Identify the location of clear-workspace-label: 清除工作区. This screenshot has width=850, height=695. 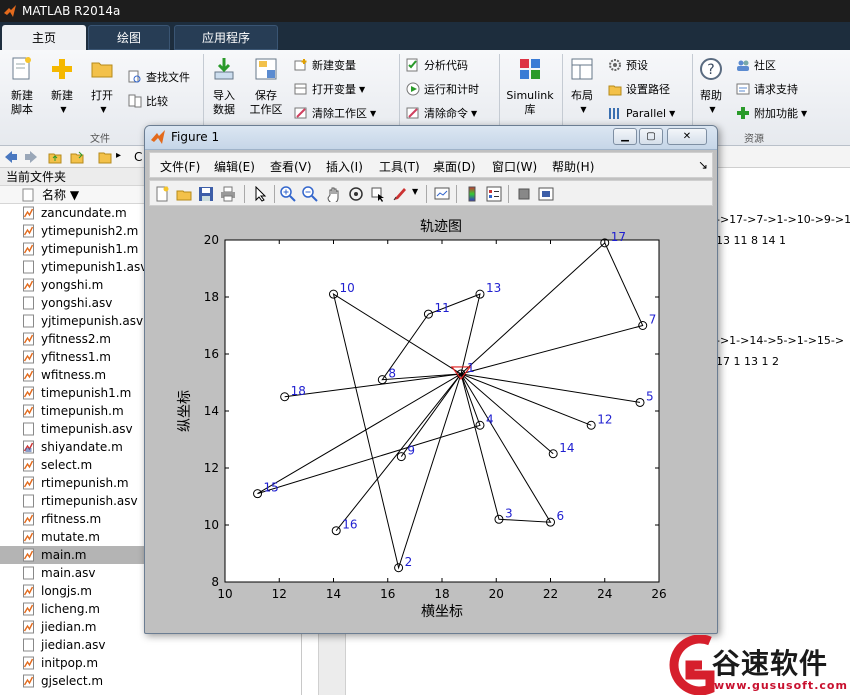
(339, 113).